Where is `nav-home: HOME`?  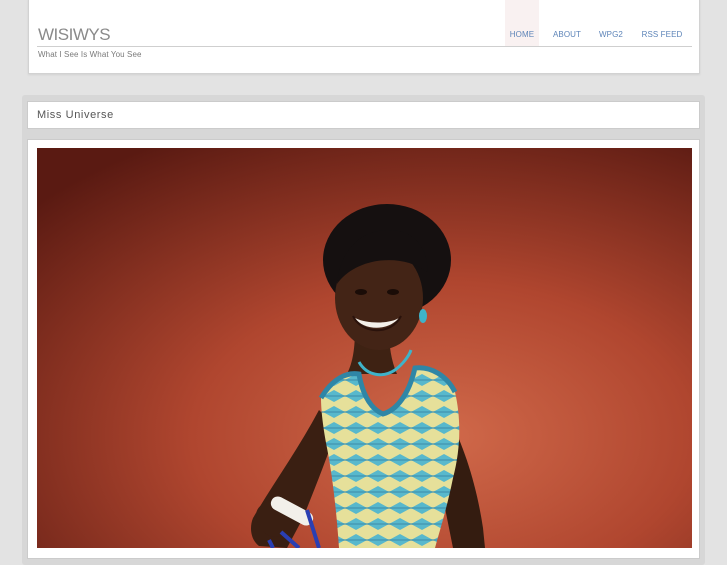
nav-home: HOME is located at coordinates (522, 23).